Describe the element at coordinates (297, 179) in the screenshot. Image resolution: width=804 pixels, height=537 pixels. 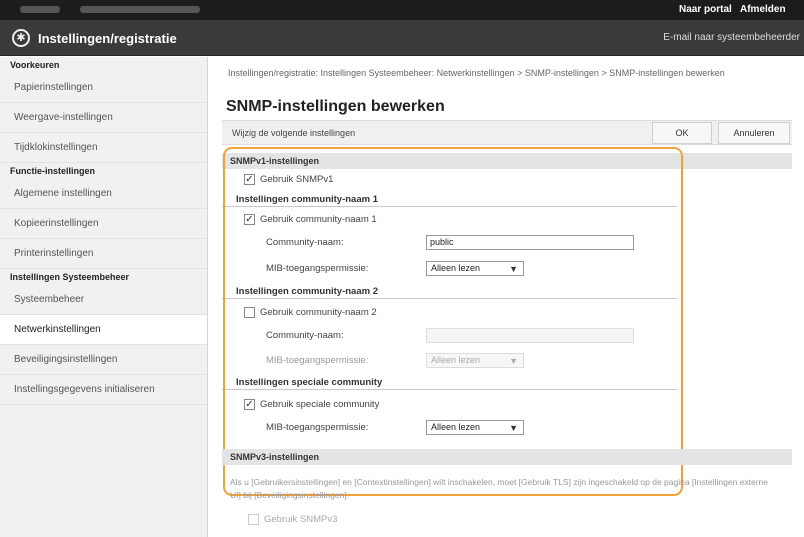
I see `use-snmpv1-label: Gebruik SNMPv1` at that location.